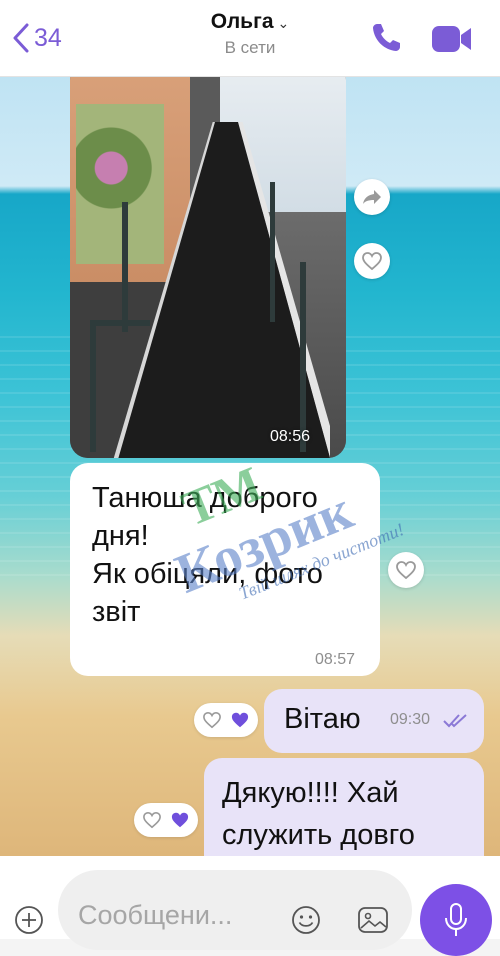 The width and height of the screenshot is (500, 956). What do you see at coordinates (322, 719) in the screenshot?
I see `message-text: Вітаю` at bounding box center [322, 719].